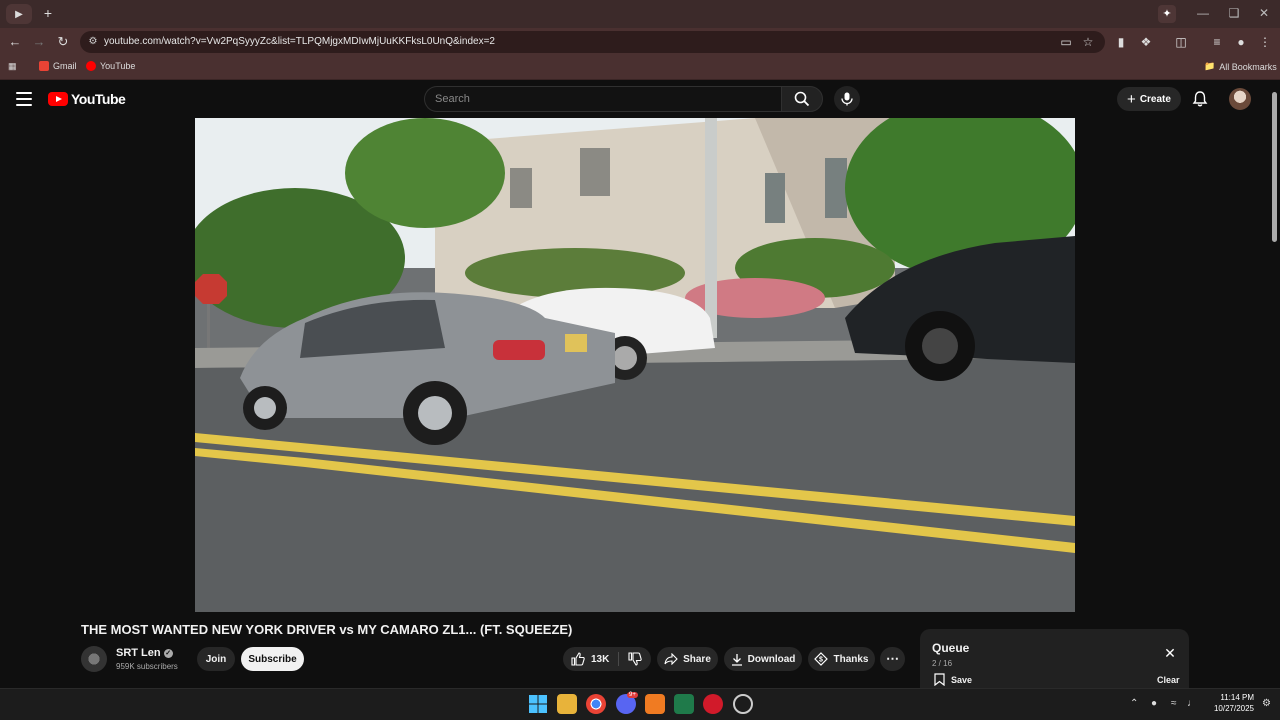 The image size is (1280, 720). Describe the element at coordinates (87, 99) in the screenshot. I see `youtube-logo: YouTube` at that location.